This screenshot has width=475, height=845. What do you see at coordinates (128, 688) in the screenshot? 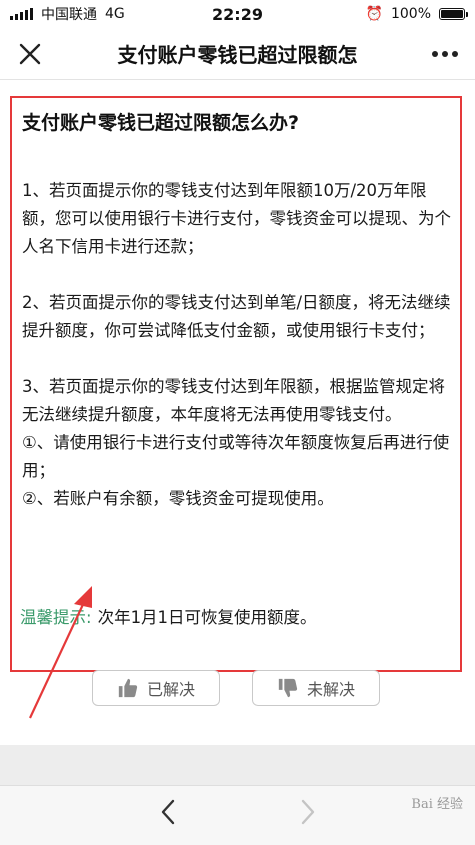
I see `thumbs-up-icon` at bounding box center [128, 688].